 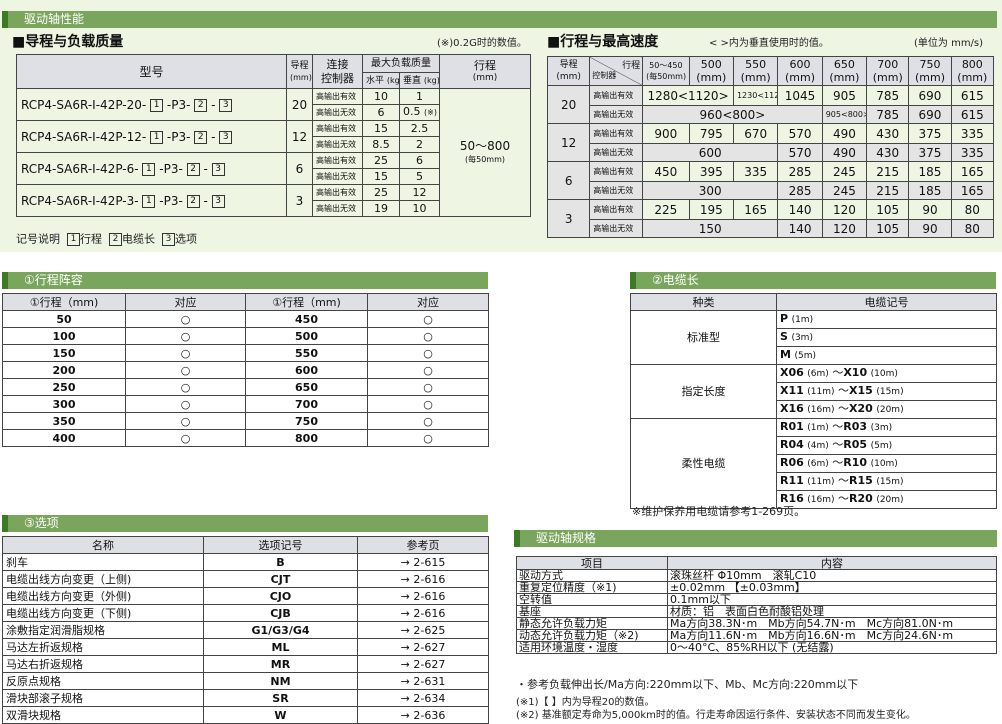 I want to click on option-name: 电缆出线方向变更（外侧), so click(x=103, y=596).